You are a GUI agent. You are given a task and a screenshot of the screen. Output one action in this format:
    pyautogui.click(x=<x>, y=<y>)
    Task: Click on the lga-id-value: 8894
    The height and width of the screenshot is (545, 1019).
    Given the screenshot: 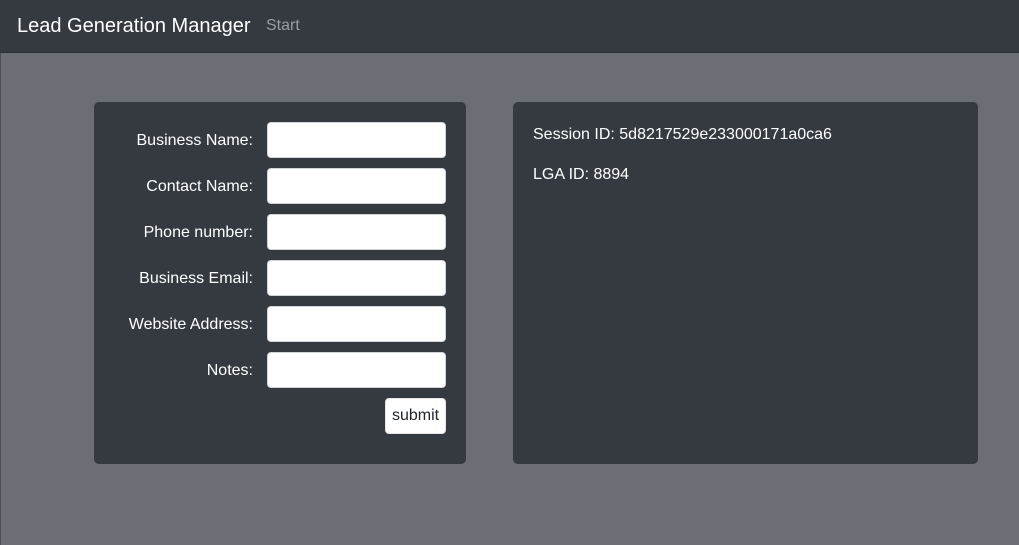 What is the action you would take?
    pyautogui.click(x=611, y=174)
    